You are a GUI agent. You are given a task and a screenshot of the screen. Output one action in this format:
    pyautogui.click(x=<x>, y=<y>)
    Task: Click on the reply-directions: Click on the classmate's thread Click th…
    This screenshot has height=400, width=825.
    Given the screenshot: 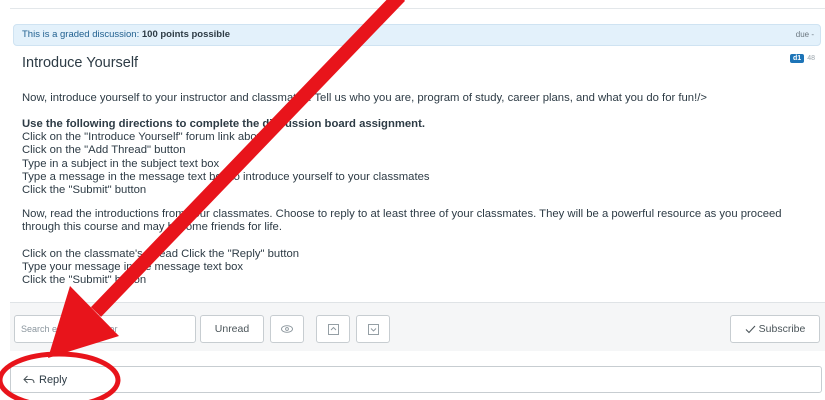 What is the action you would take?
    pyautogui.click(x=160, y=268)
    